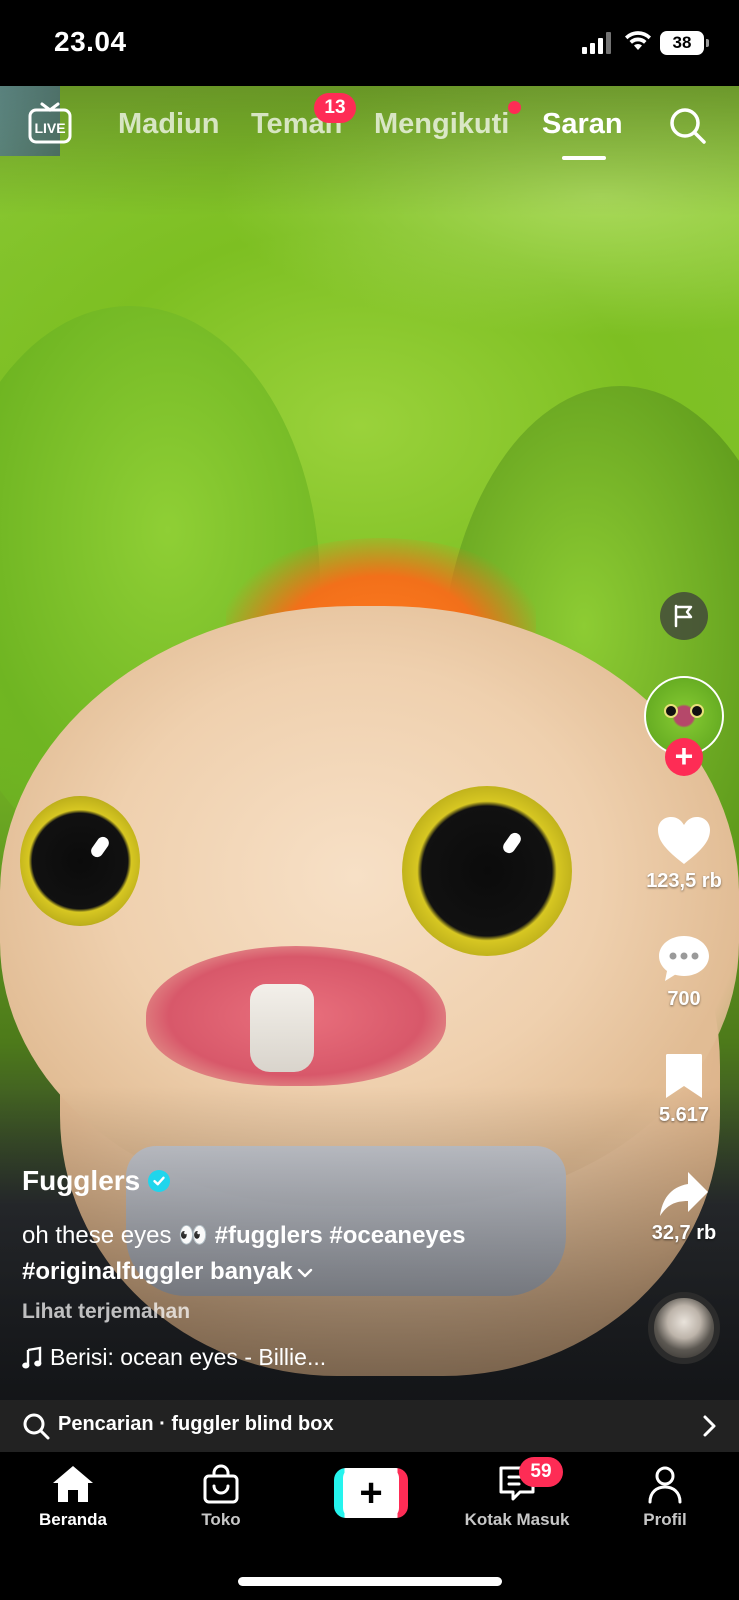 Image resolution: width=739 pixels, height=1600 pixels. Describe the element at coordinates (582, 124) in the screenshot. I see `tab-saran: Saran` at that location.